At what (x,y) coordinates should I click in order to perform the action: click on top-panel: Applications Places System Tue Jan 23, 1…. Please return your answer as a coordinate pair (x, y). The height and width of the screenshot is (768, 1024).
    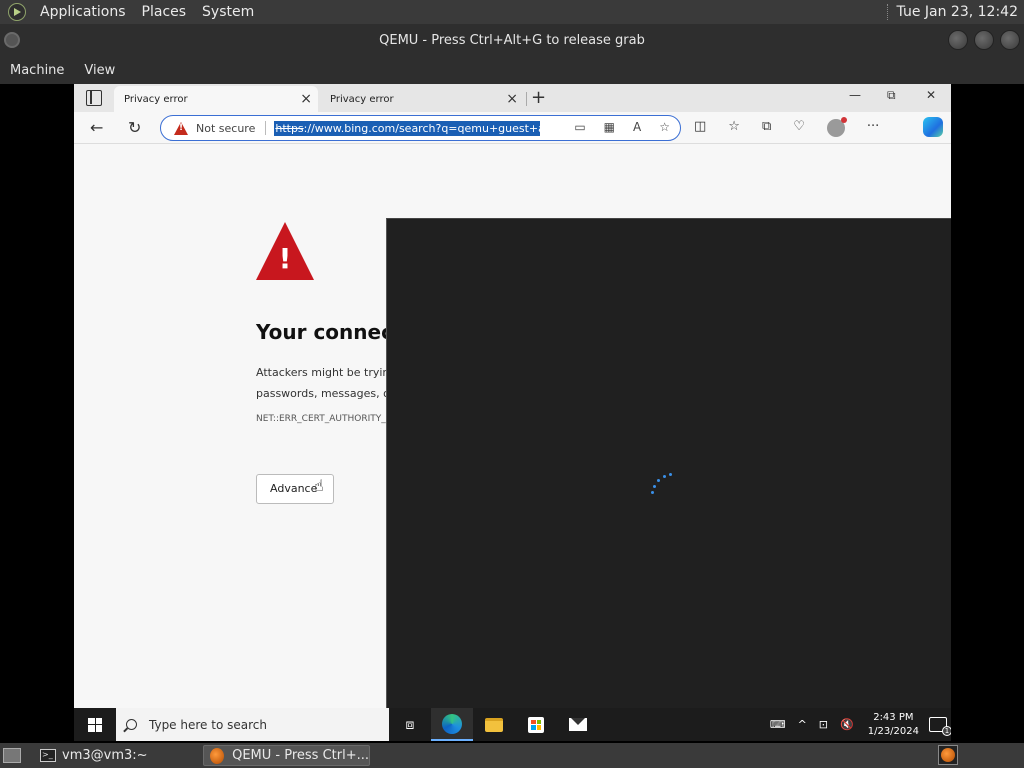
    Looking at the image, I should click on (512, 12).